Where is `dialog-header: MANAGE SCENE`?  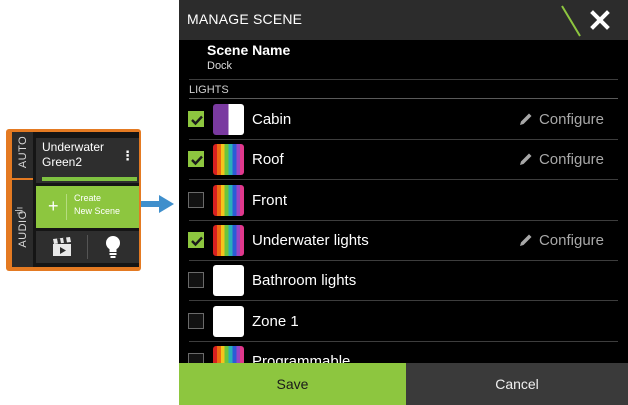
dialog-header: MANAGE SCENE is located at coordinates (403, 20).